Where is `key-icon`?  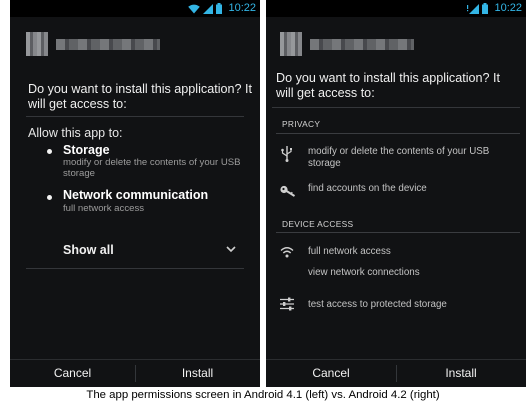
key-icon is located at coordinates (288, 191).